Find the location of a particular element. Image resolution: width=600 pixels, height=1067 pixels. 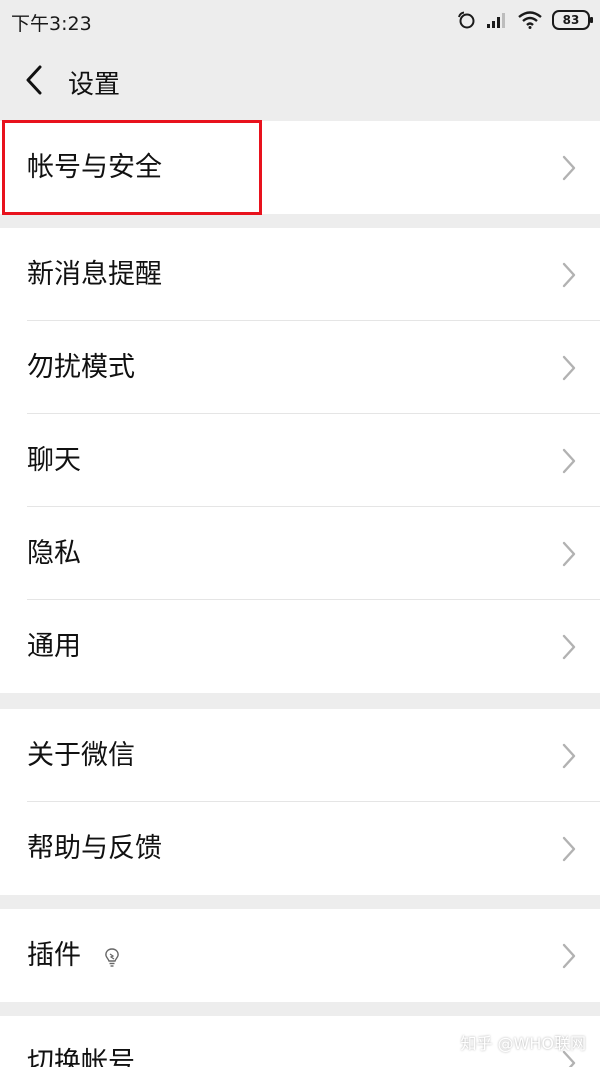

nav-bar: 设置 is located at coordinates (300, 81).